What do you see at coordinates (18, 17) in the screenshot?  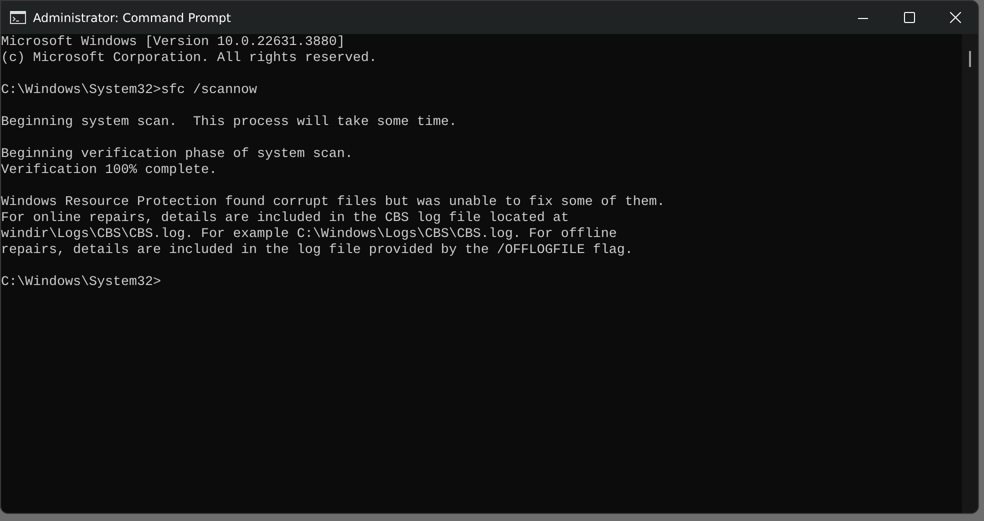 I see `terminal-icon` at bounding box center [18, 17].